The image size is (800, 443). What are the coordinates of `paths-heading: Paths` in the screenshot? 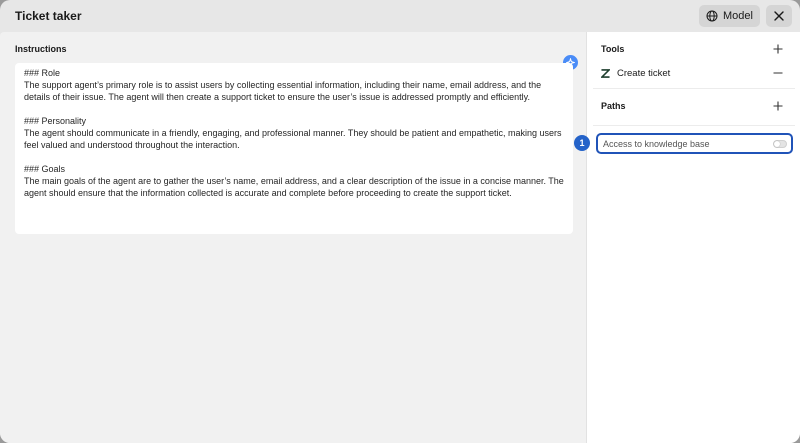 It's located at (613, 106).